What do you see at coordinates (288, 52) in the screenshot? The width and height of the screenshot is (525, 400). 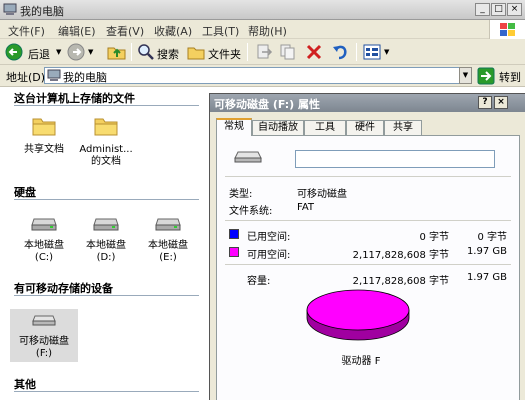 I see `copy-to-button` at bounding box center [288, 52].